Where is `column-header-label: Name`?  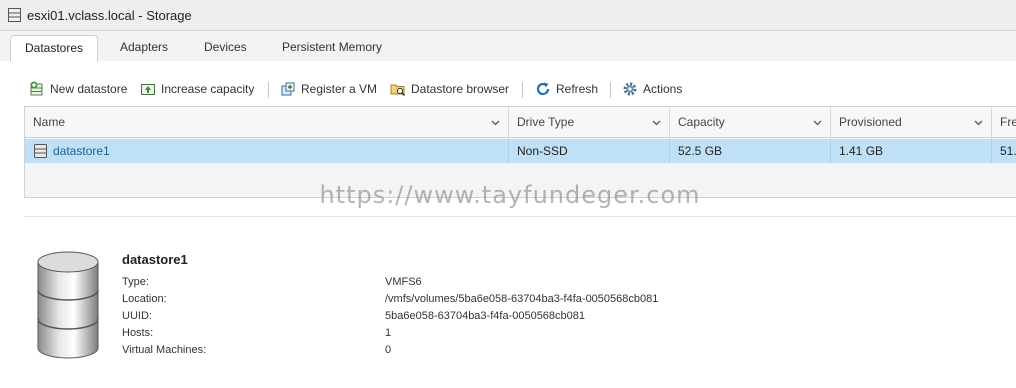
column-header-label: Name is located at coordinates (49, 122).